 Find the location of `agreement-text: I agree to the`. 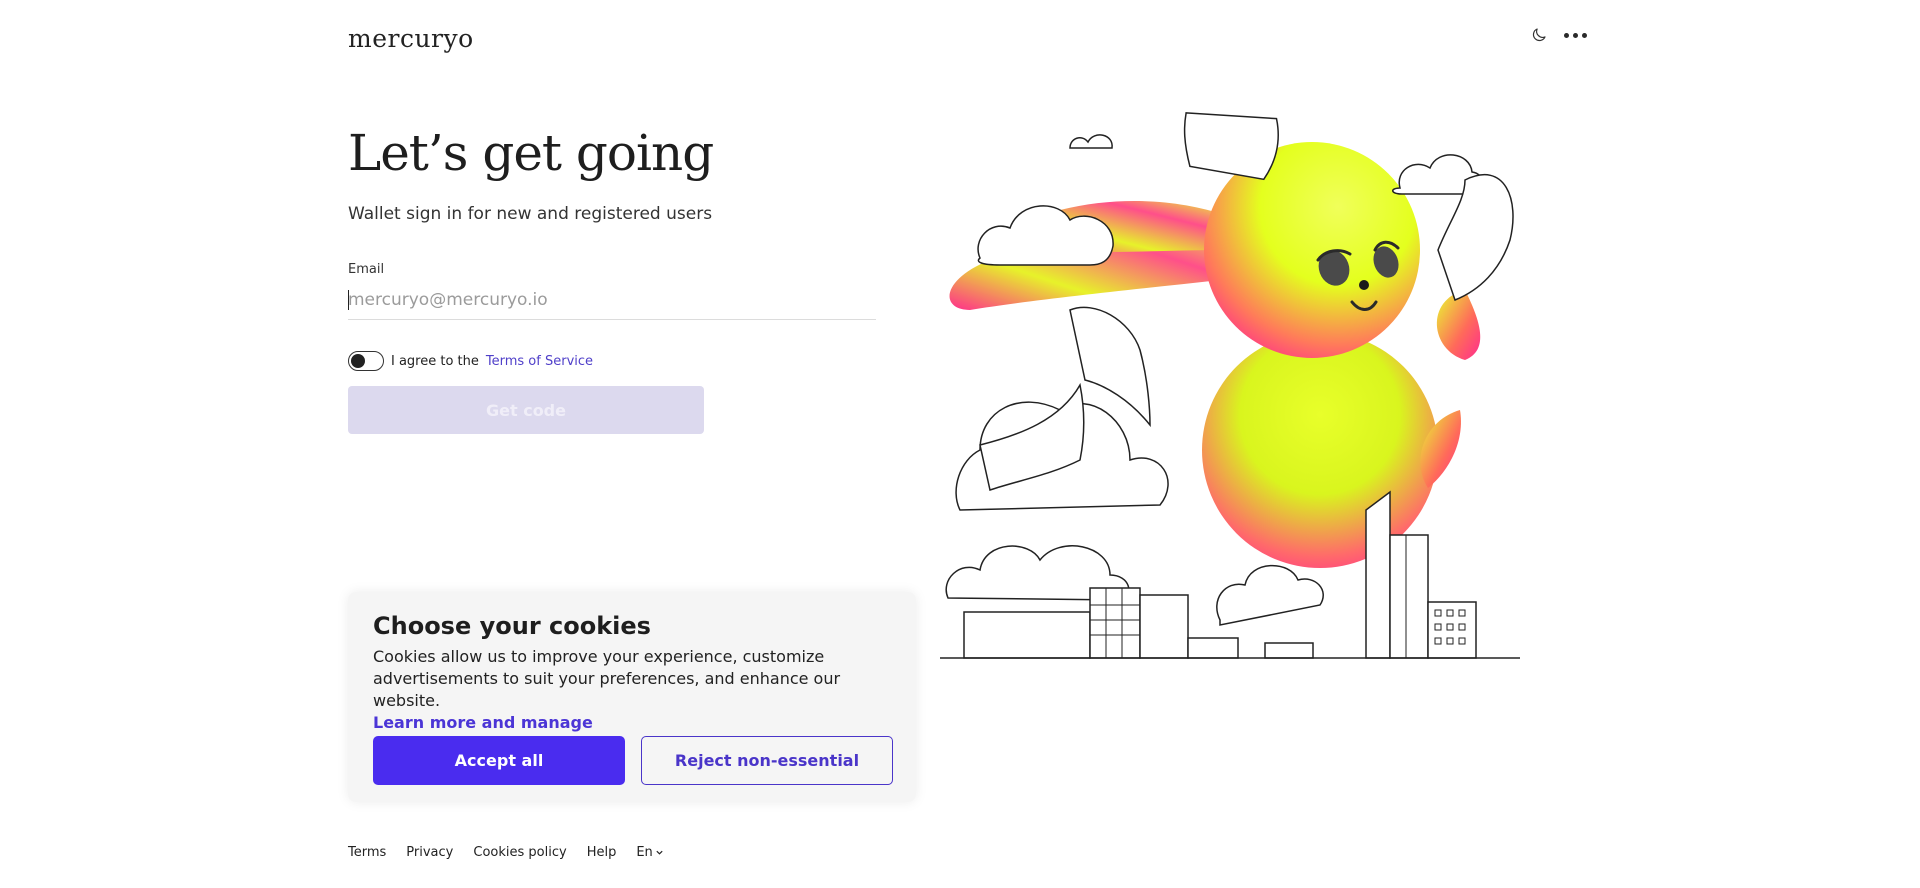

agreement-text: I agree to the is located at coordinates (435, 361).